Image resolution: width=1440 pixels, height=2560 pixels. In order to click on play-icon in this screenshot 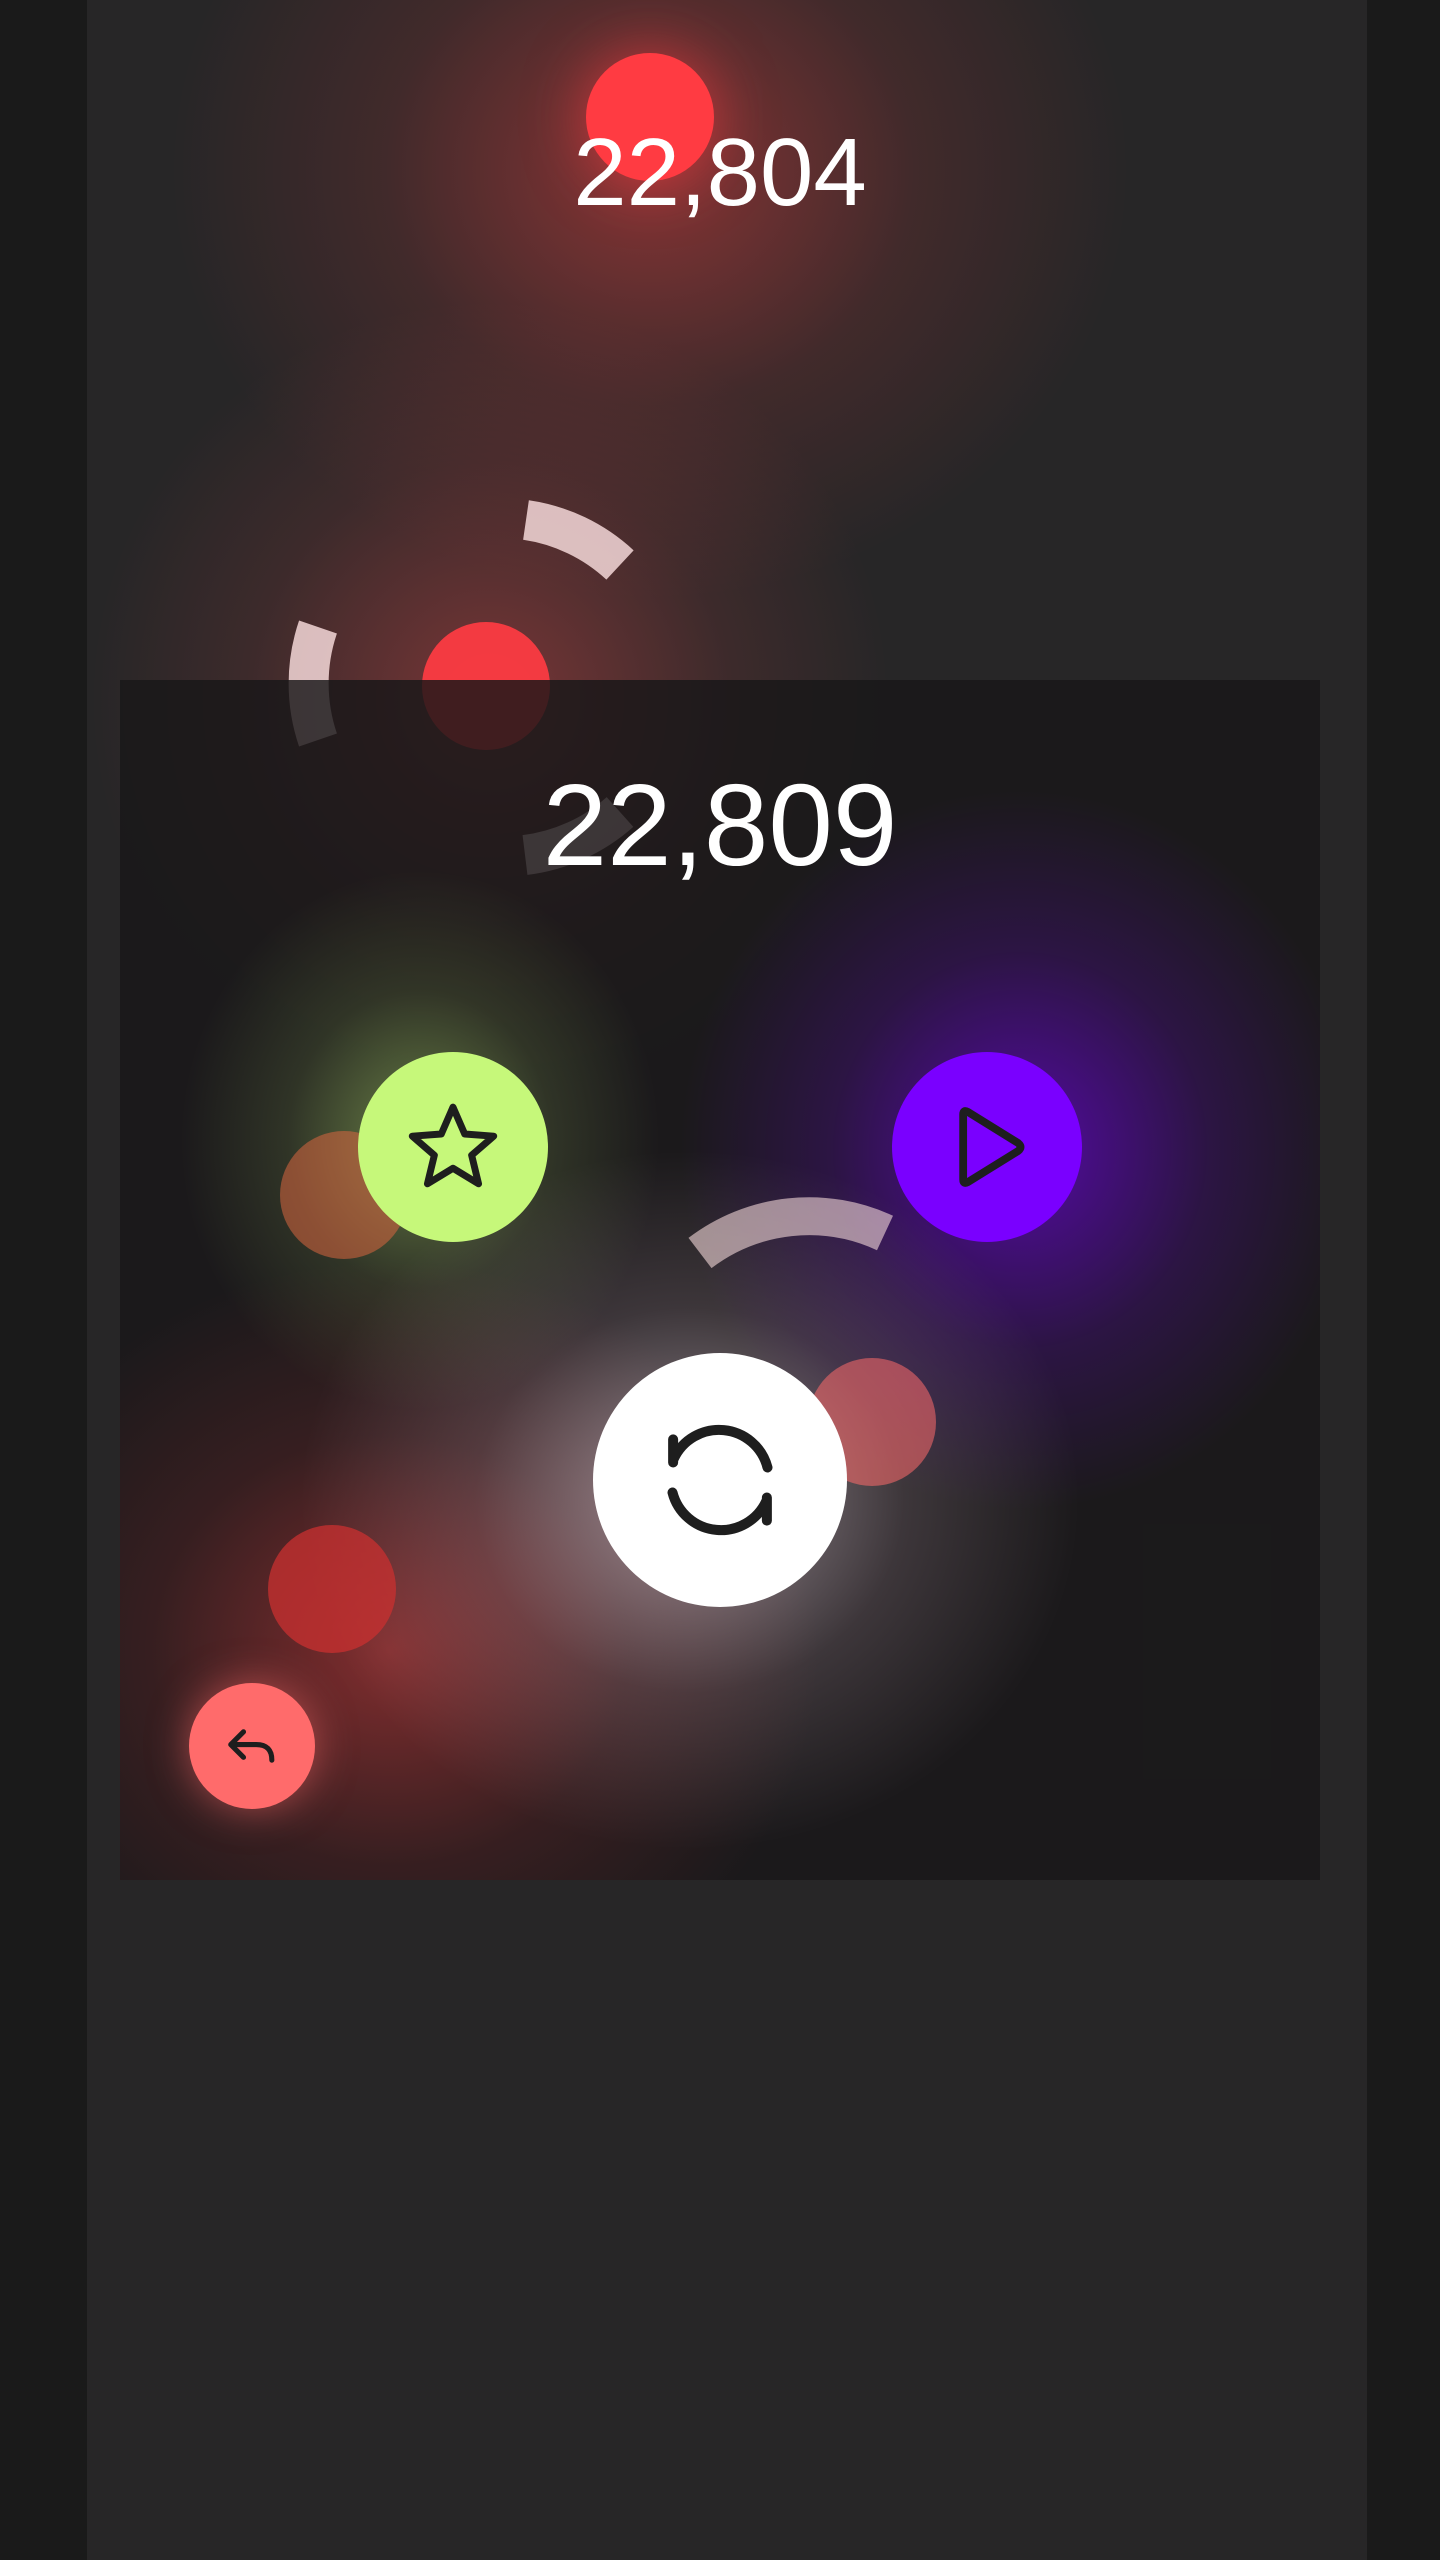, I will do `click(987, 1147)`.